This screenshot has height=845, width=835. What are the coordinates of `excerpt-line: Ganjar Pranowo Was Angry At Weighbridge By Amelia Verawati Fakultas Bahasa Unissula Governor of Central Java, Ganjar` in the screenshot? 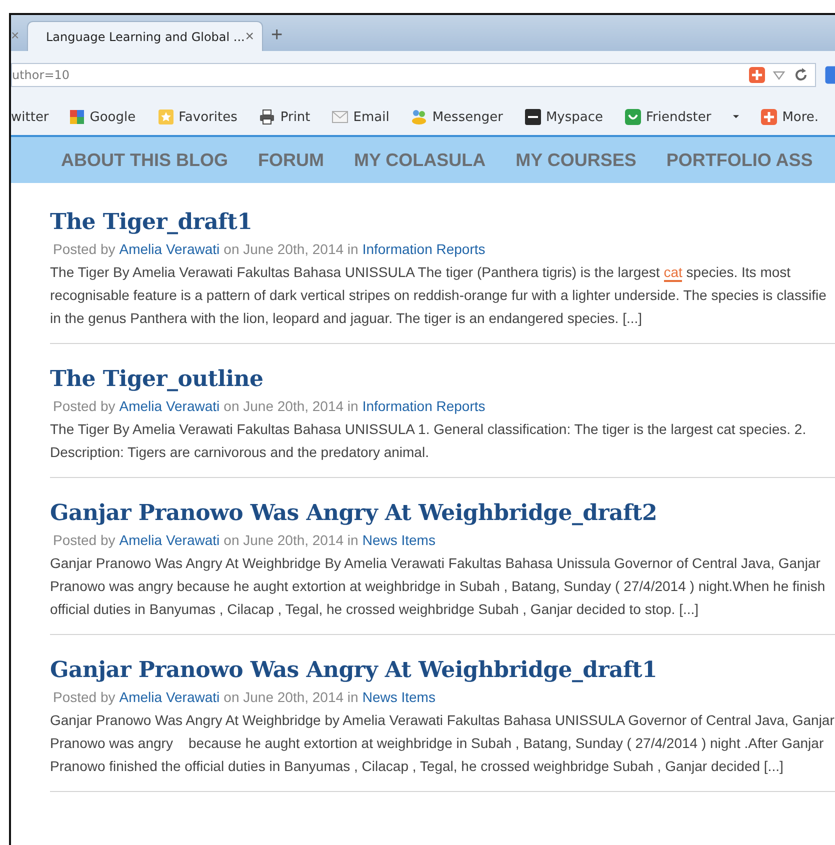 It's located at (436, 563).